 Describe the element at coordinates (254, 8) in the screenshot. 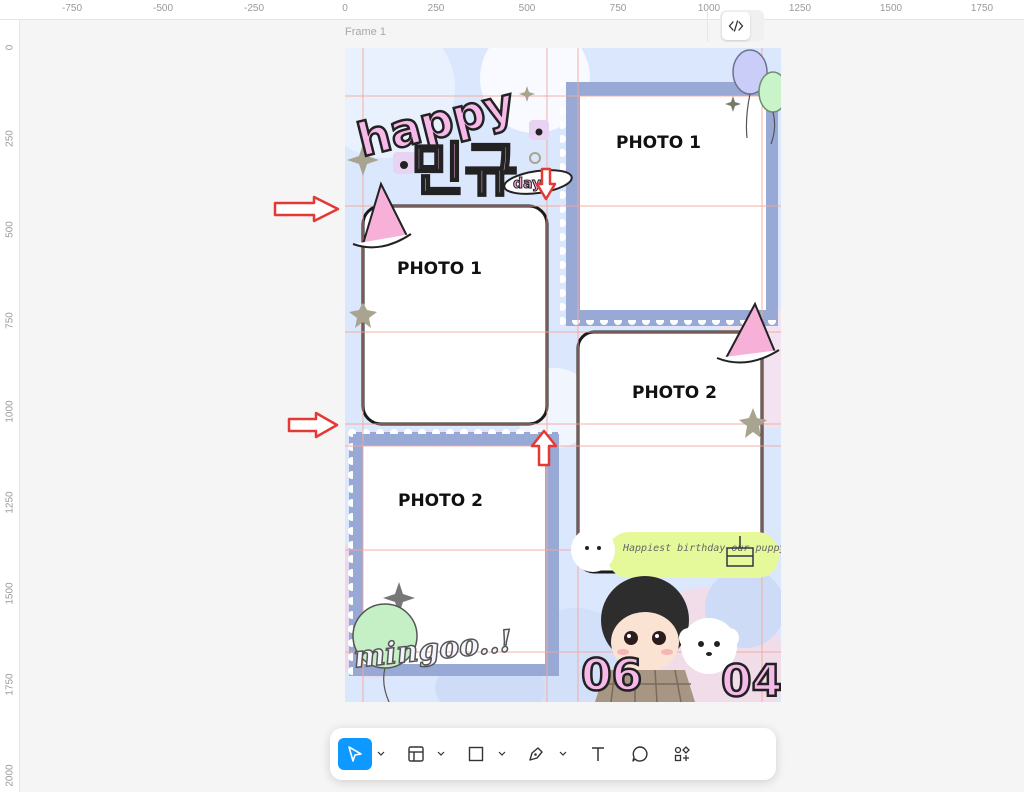

I see `ruler-label: -250` at that location.